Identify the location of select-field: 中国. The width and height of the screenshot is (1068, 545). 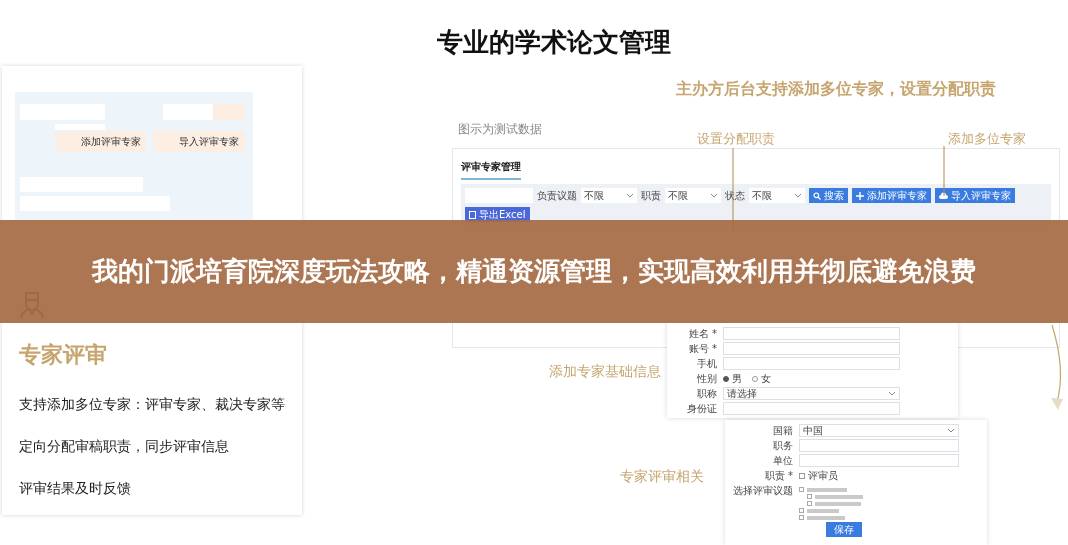
(879, 430).